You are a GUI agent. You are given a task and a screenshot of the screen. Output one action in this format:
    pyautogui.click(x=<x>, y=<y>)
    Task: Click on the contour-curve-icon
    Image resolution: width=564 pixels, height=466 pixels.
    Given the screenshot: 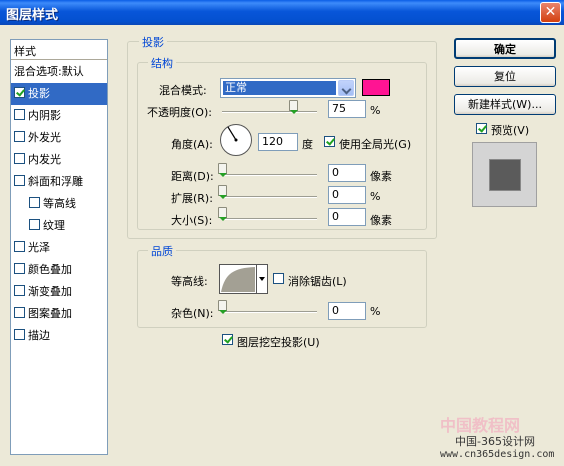 What is the action you would take?
    pyautogui.click(x=238, y=279)
    